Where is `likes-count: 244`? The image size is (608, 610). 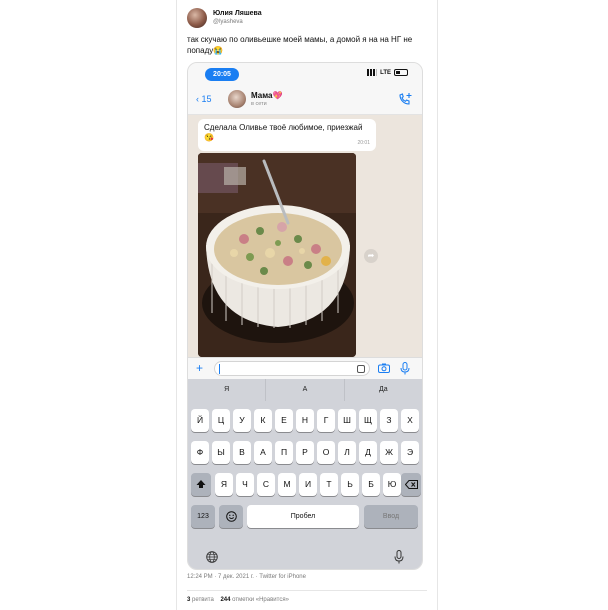 likes-count: 244 is located at coordinates (225, 600).